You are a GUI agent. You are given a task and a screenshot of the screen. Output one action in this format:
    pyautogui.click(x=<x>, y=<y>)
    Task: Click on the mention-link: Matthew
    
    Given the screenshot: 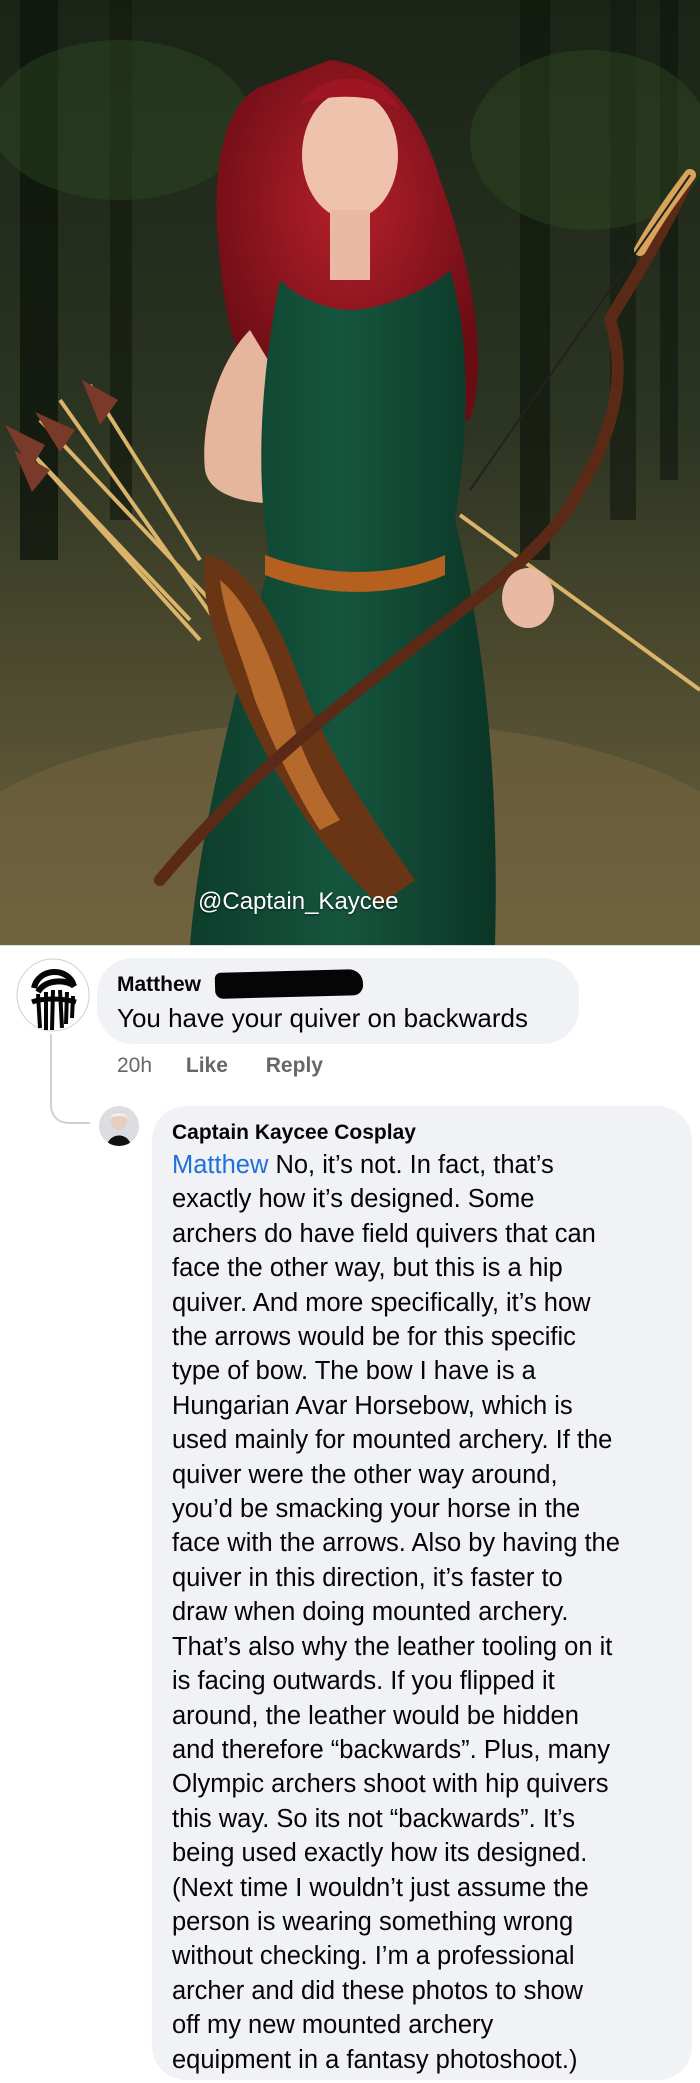 What is the action you would take?
    pyautogui.click(x=220, y=1165)
    